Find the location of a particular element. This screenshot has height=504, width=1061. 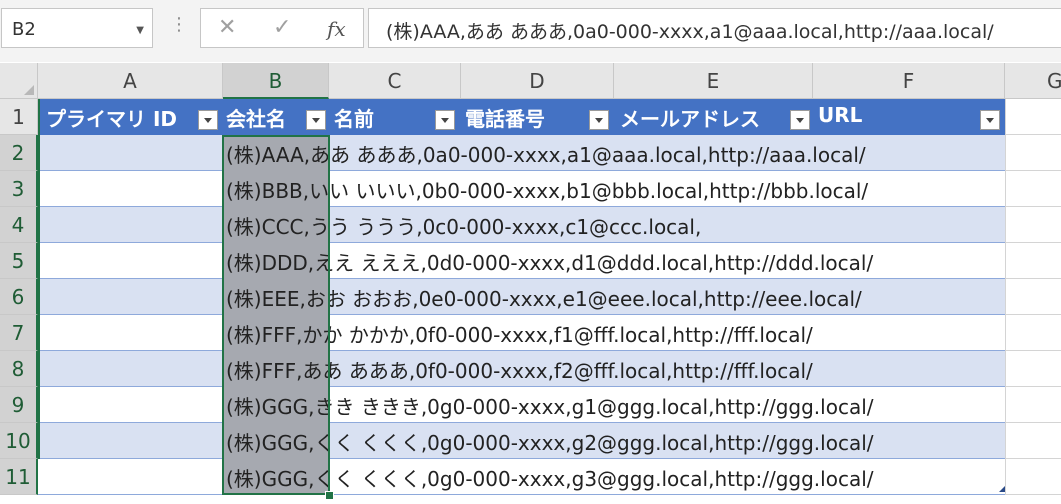

column-header-g: G is located at coordinates (1033, 81).